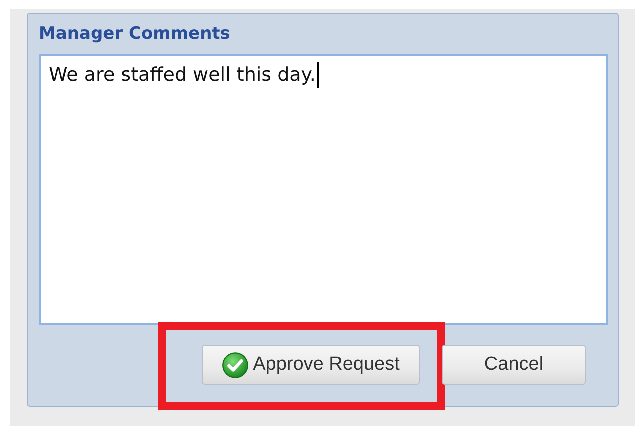 The image size is (635, 426). What do you see at coordinates (135, 34) in the screenshot?
I see `dialog-title: Manager Comments` at bounding box center [135, 34].